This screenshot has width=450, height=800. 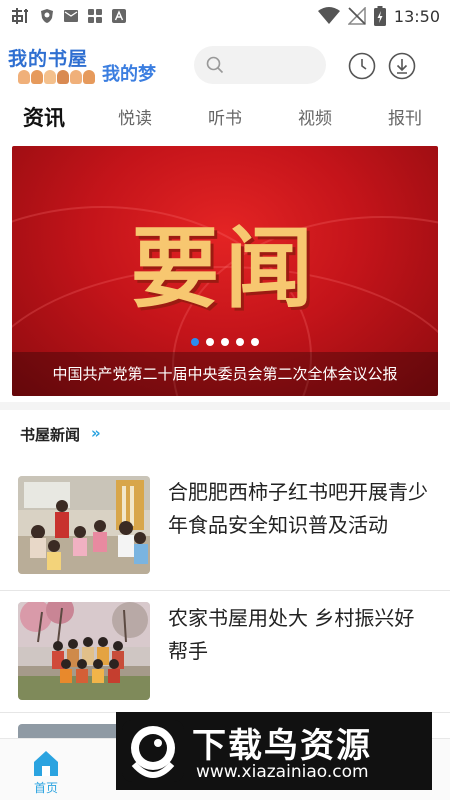 I want to click on news-item: 合肥肥西柿子红书吧开展青少年食品安全知识普及活动, so click(x=225, y=532).